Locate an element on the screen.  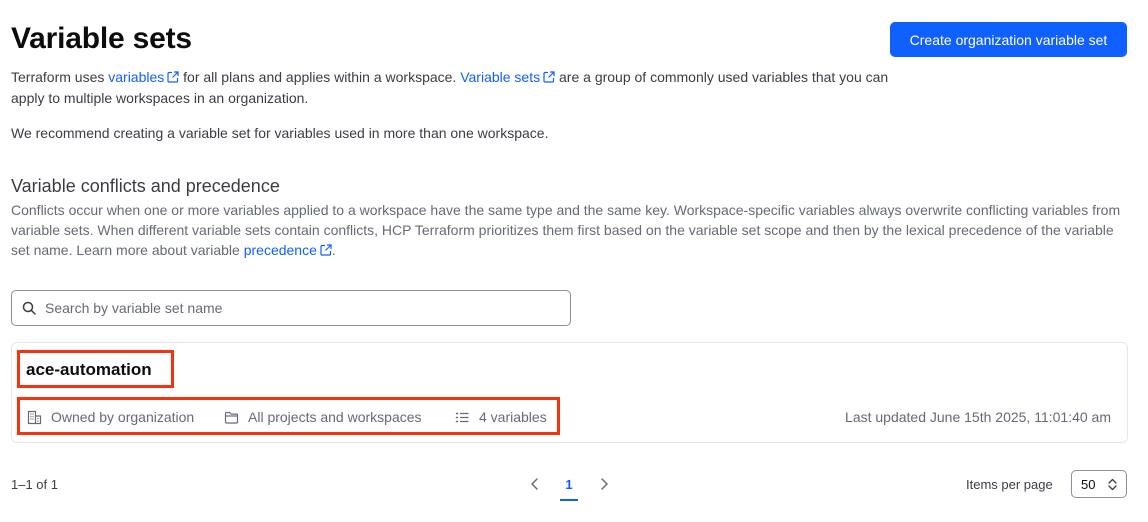
owner-label: Owned by organization is located at coordinates (123, 417).